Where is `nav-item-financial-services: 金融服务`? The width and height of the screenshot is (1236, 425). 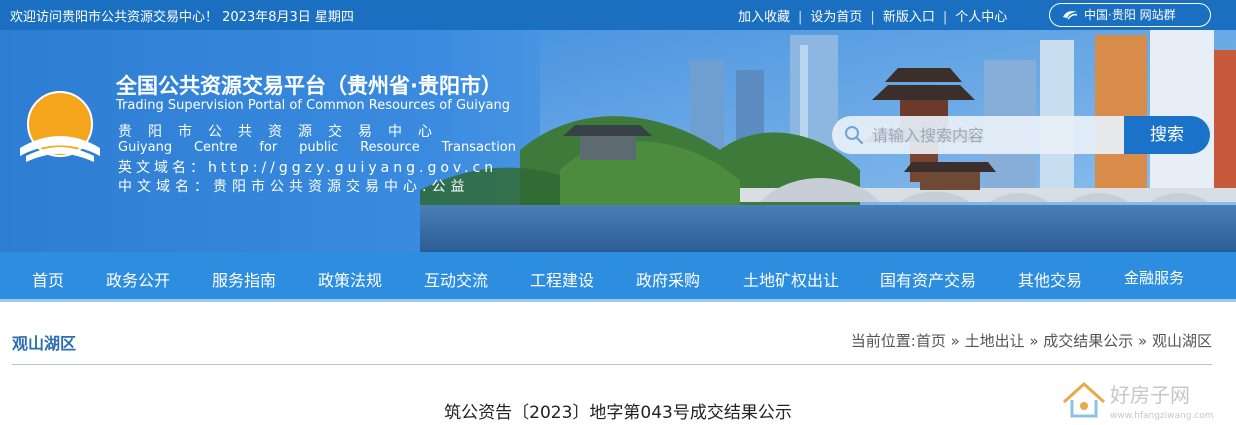
nav-item-financial-services: 金融服务 is located at coordinates (1154, 277).